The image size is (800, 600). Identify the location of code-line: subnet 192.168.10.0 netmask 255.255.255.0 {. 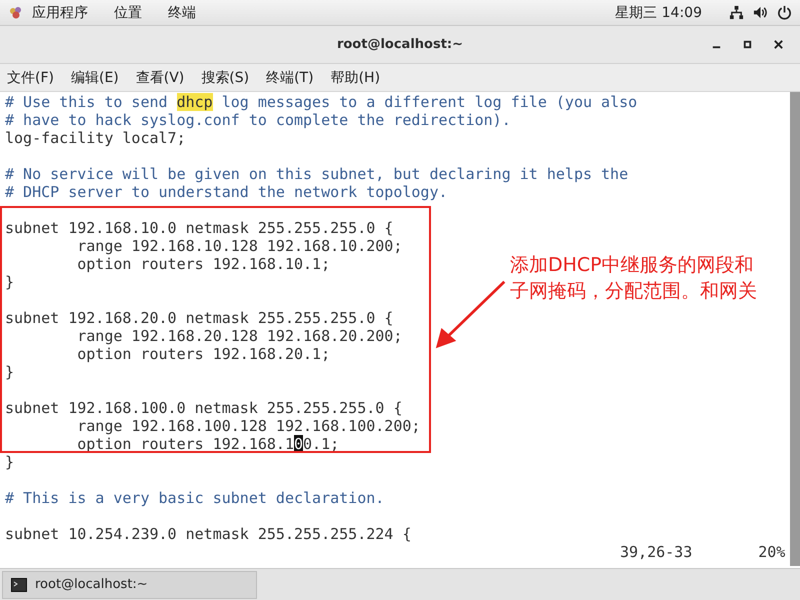
(199, 228).